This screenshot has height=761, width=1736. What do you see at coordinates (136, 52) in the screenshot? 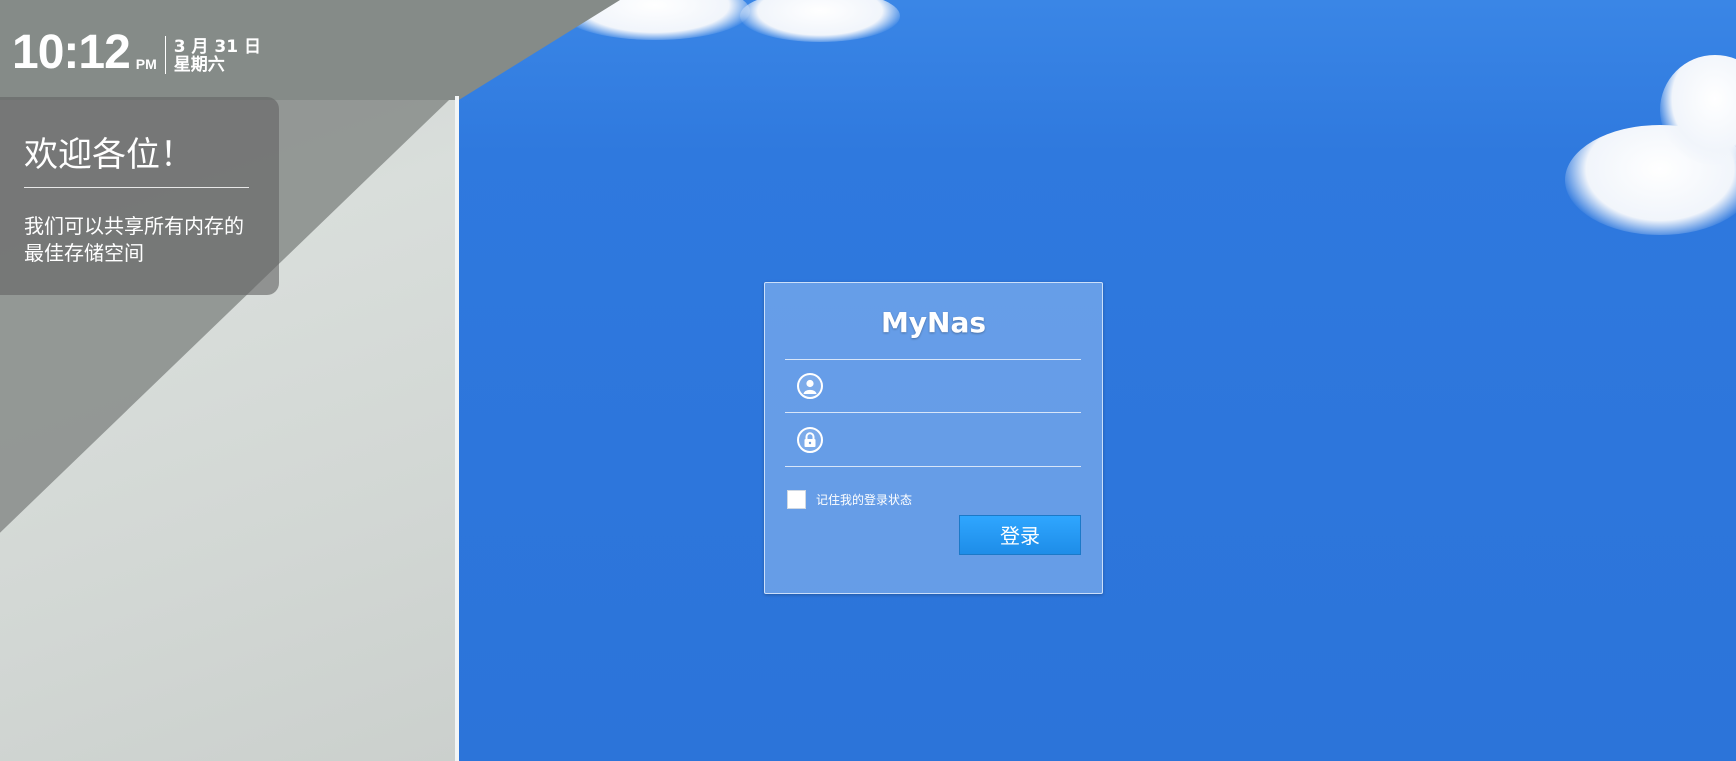
I see `clock-widget: 10:12 PM 3 月 31 日 星期六` at bounding box center [136, 52].